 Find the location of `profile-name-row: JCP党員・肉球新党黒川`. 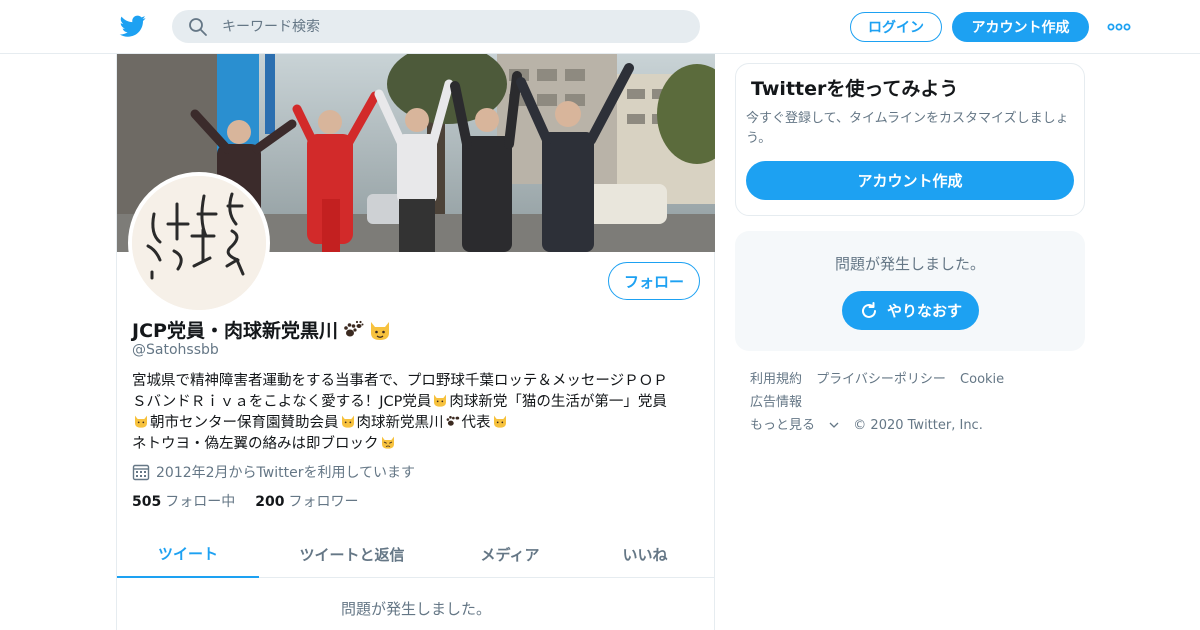

profile-name-row: JCP党員・肉球新党黒川 is located at coordinates (262, 329).